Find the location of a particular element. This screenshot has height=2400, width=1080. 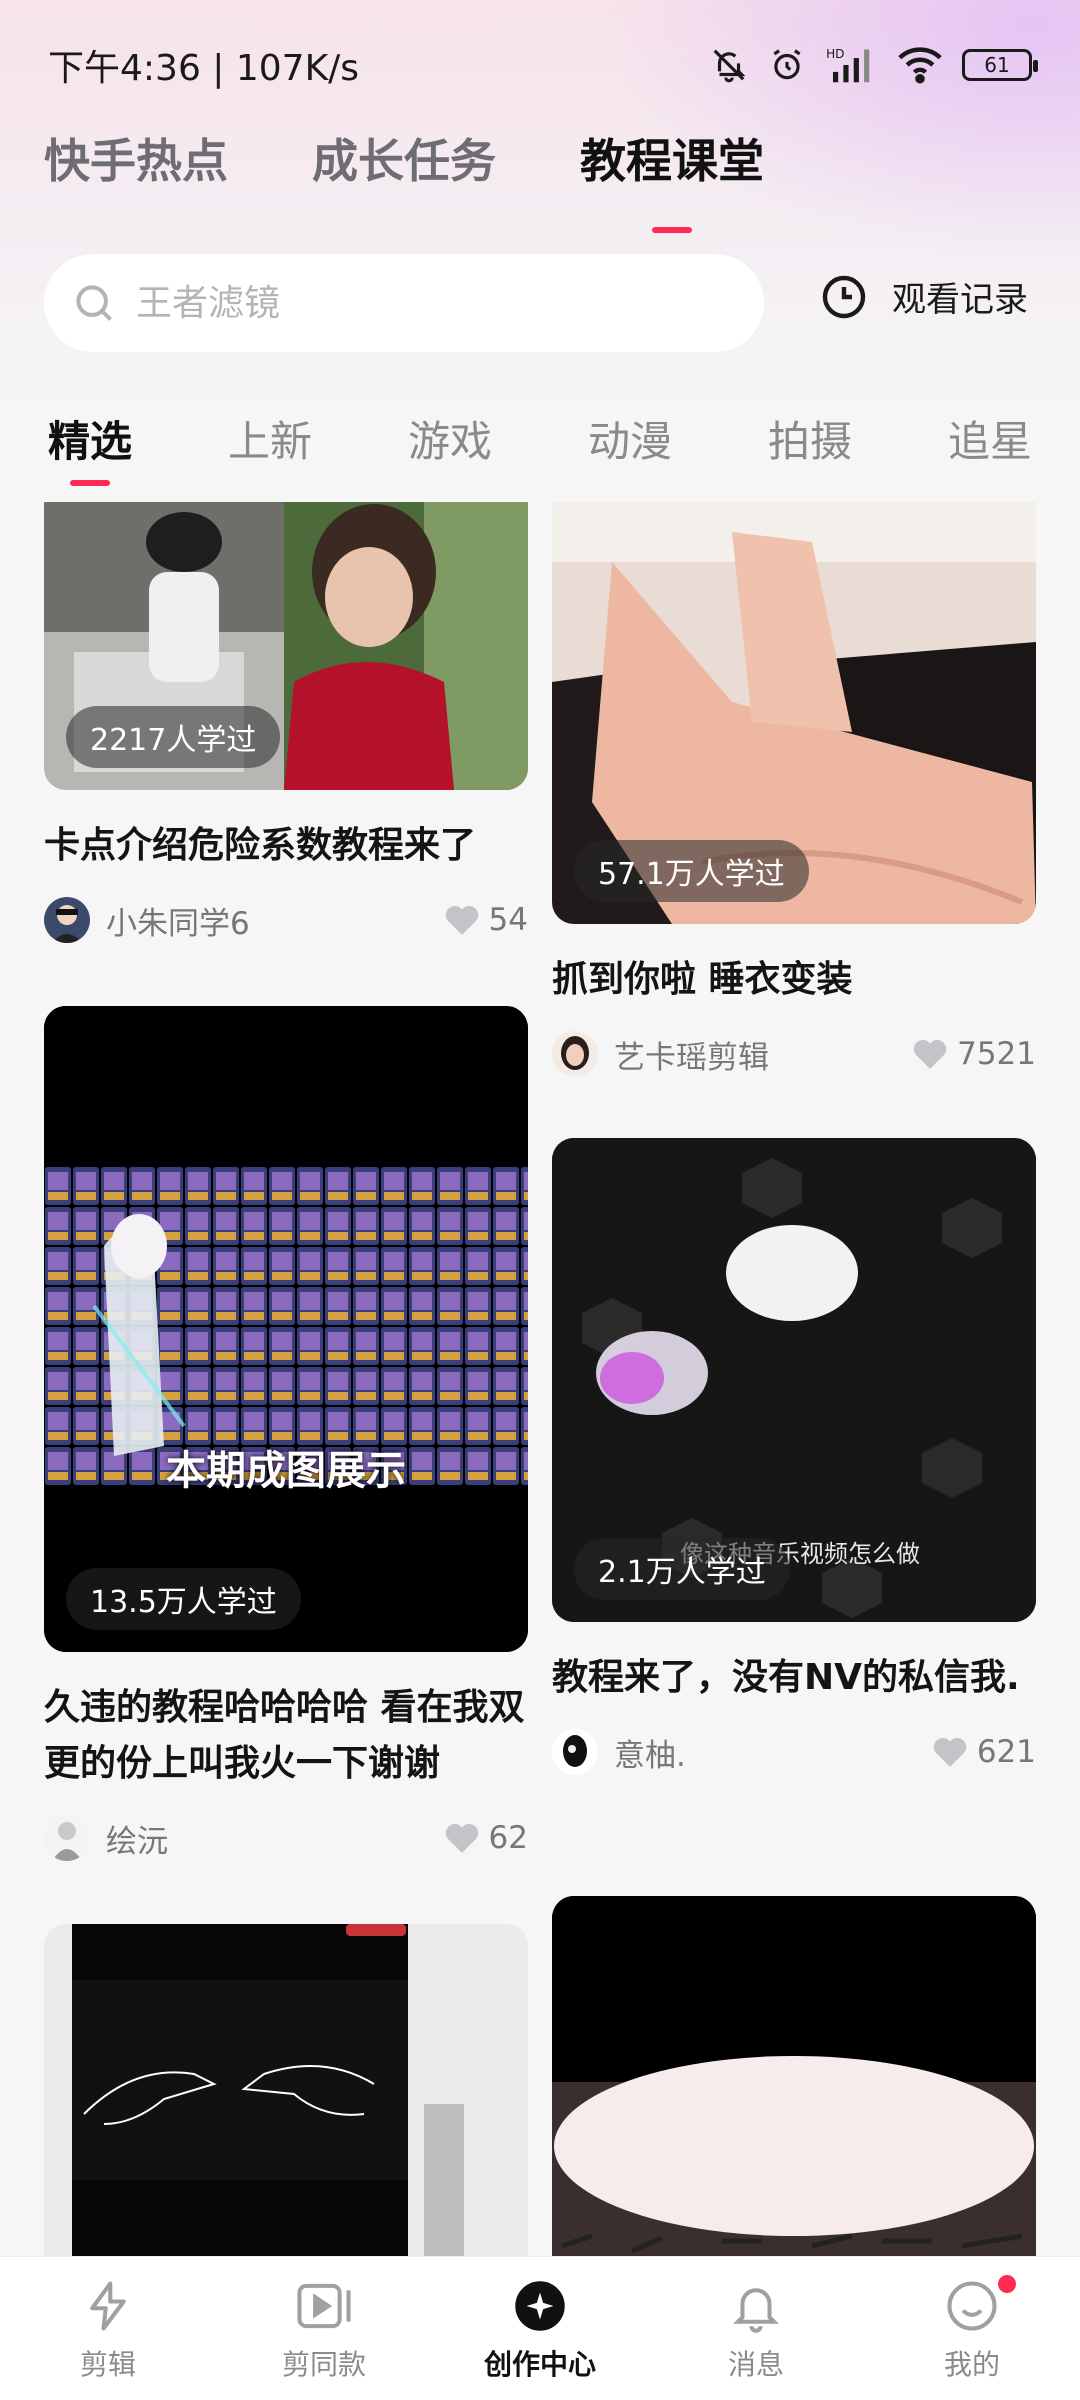

card-title: 教程来了，没有NV的私信我. is located at coordinates (786, 1677).